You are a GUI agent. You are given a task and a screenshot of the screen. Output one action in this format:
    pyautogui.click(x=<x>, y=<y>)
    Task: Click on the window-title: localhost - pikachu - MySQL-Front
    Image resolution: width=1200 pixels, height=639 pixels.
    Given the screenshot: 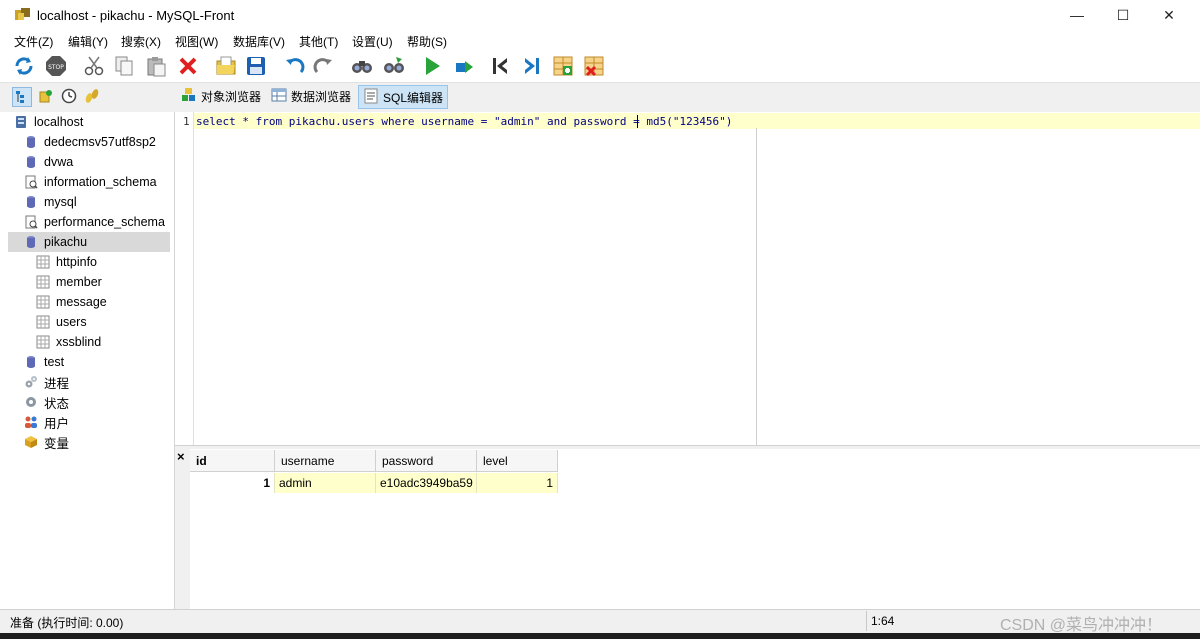 What is the action you would take?
    pyautogui.click(x=136, y=15)
    